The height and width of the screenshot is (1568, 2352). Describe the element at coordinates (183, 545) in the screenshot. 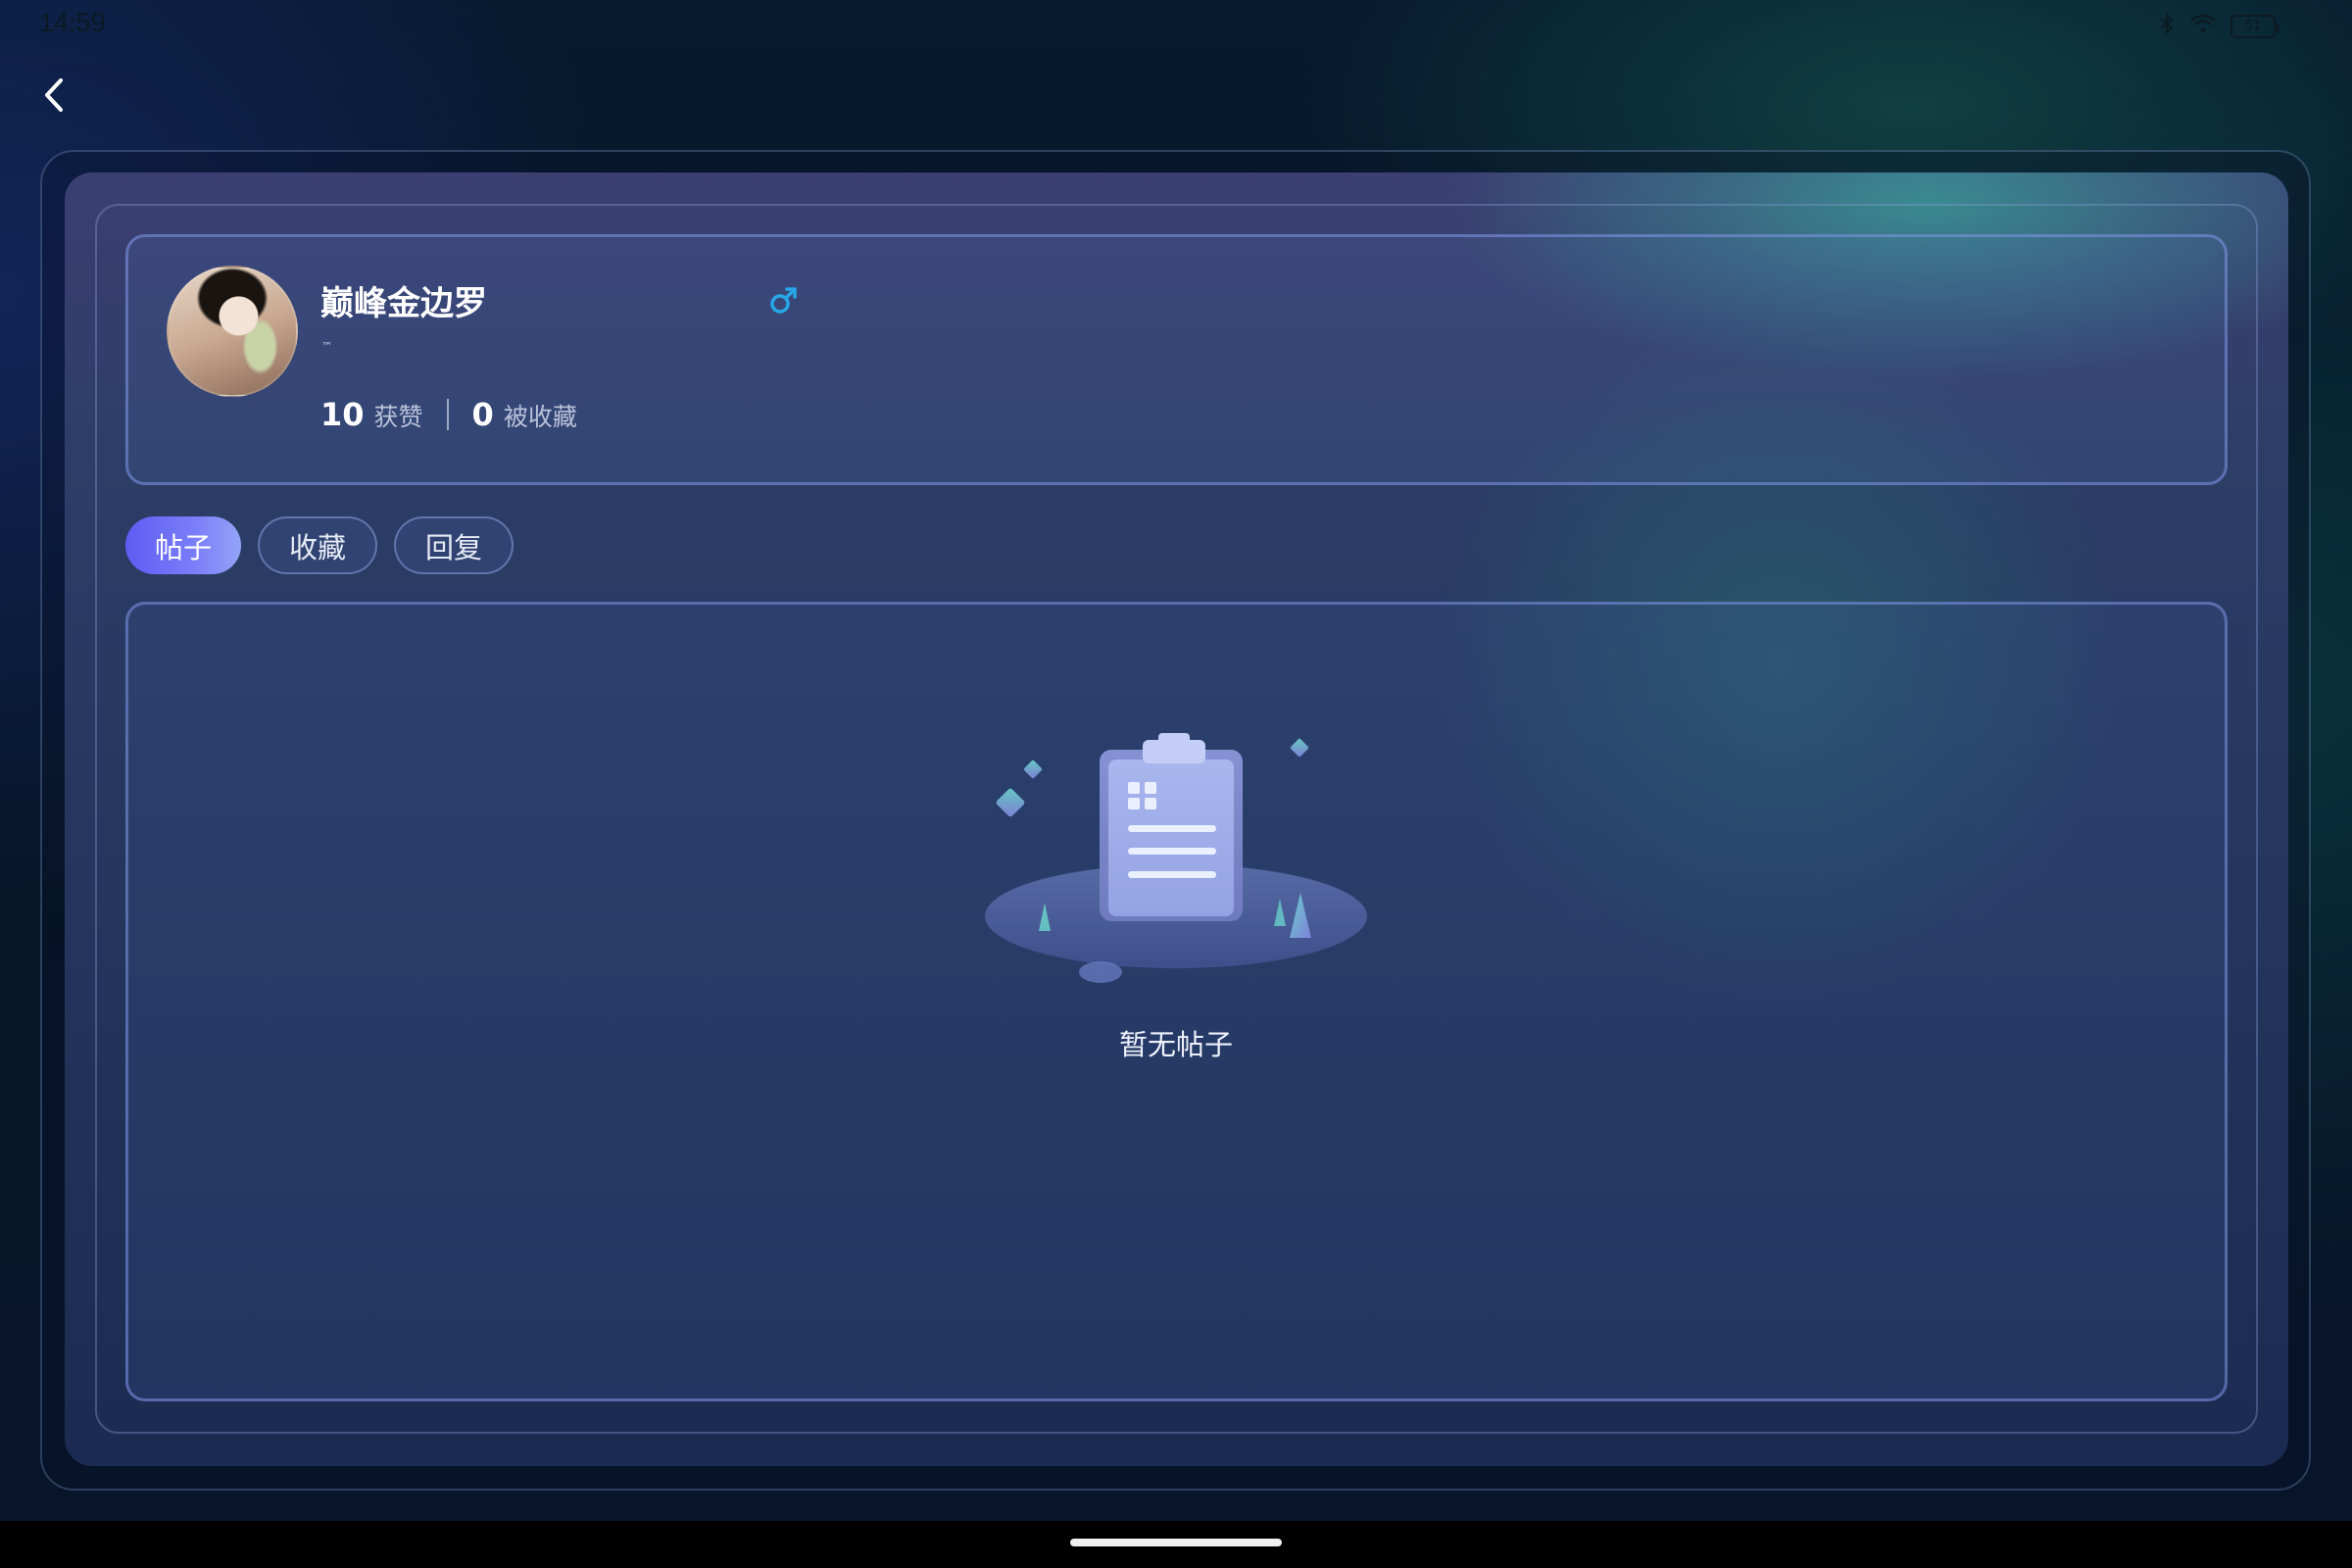

I see `tab-posts: 帖子` at that location.